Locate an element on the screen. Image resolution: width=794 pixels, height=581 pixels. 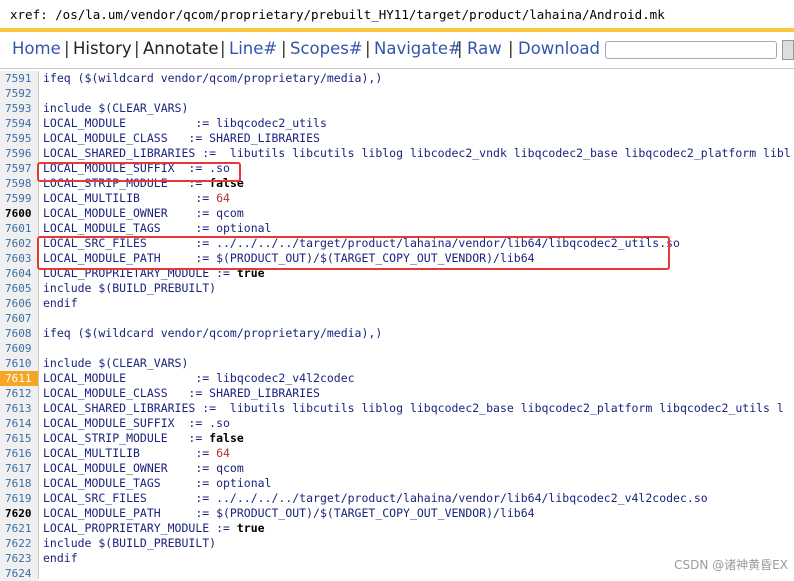
code-line: include $(BUILD_PREBUILT) is located at coordinates (129, 288).